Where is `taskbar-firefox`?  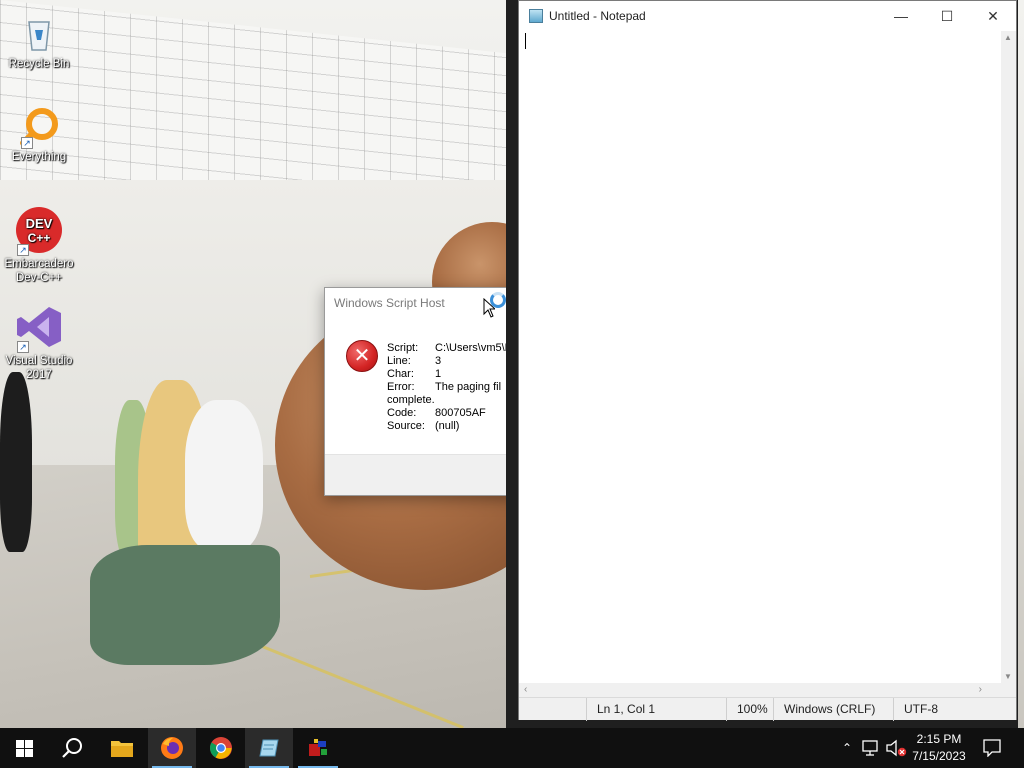
taskbar-firefox is located at coordinates (172, 748).